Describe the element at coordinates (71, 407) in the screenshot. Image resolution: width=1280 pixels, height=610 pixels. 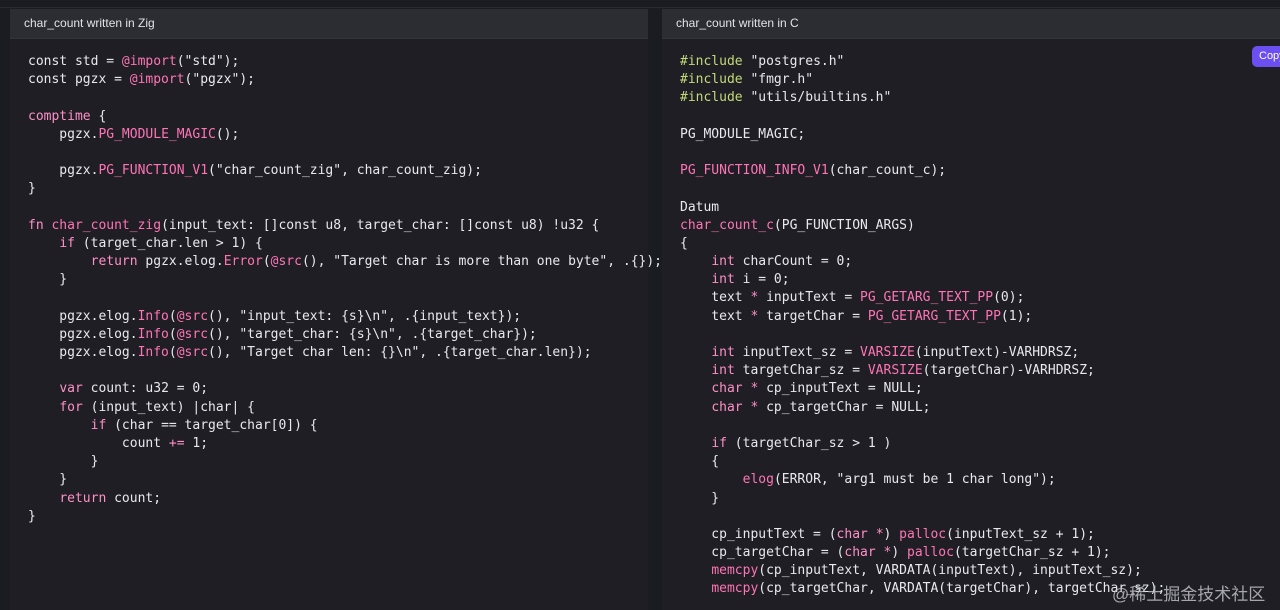
I see `code-token: for` at that location.